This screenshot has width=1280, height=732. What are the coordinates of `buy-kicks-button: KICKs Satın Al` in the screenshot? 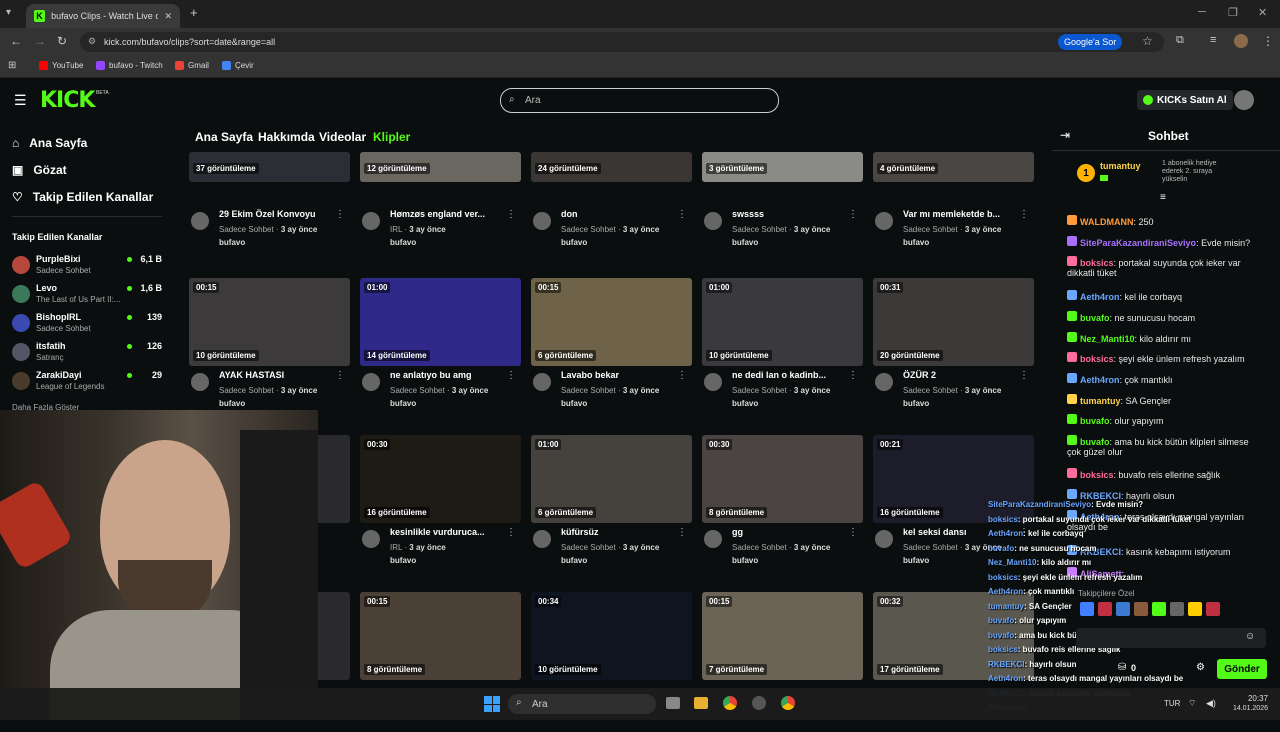 It's located at (1185, 100).